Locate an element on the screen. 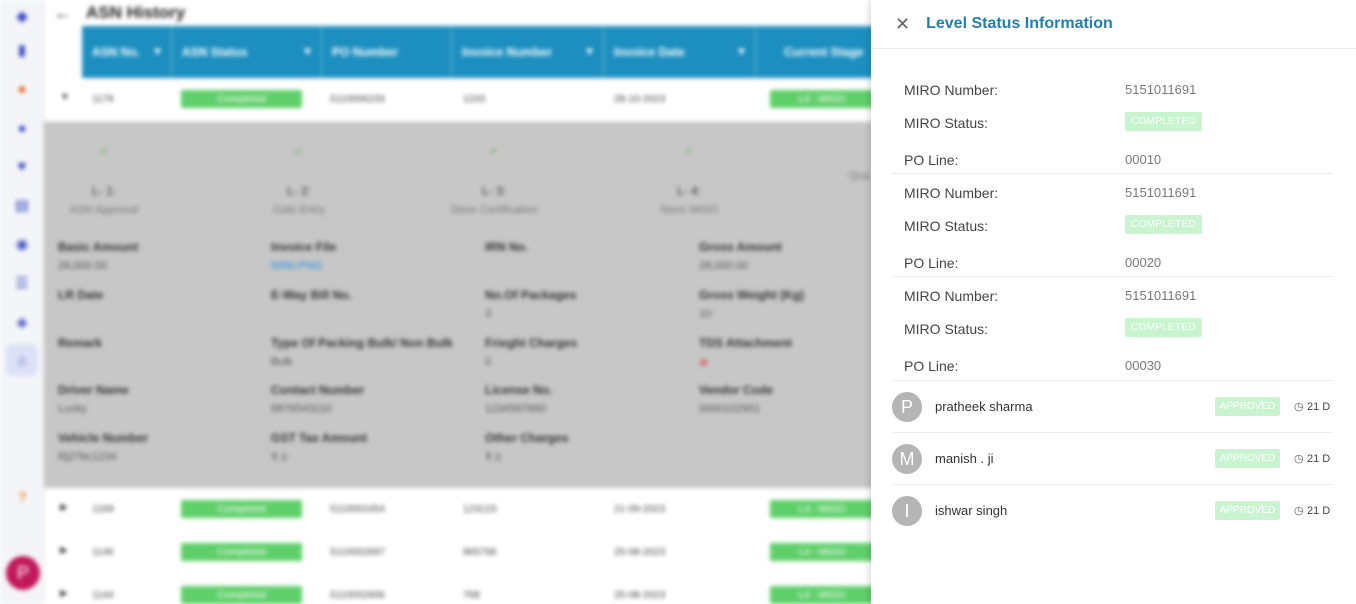 The width and height of the screenshot is (1356, 604). approver-name: manish . ji is located at coordinates (964, 458).